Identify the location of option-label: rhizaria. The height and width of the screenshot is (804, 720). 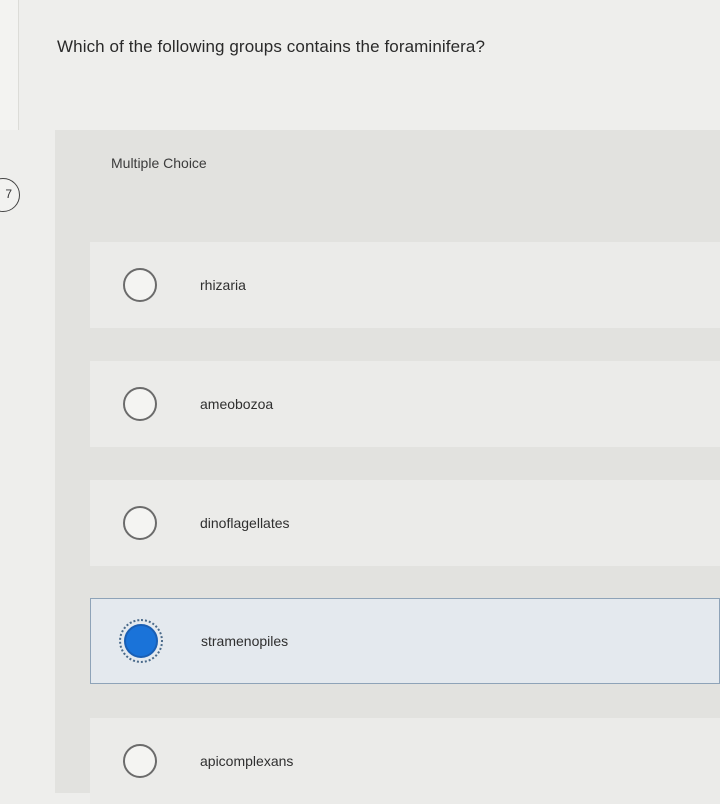
(223, 285).